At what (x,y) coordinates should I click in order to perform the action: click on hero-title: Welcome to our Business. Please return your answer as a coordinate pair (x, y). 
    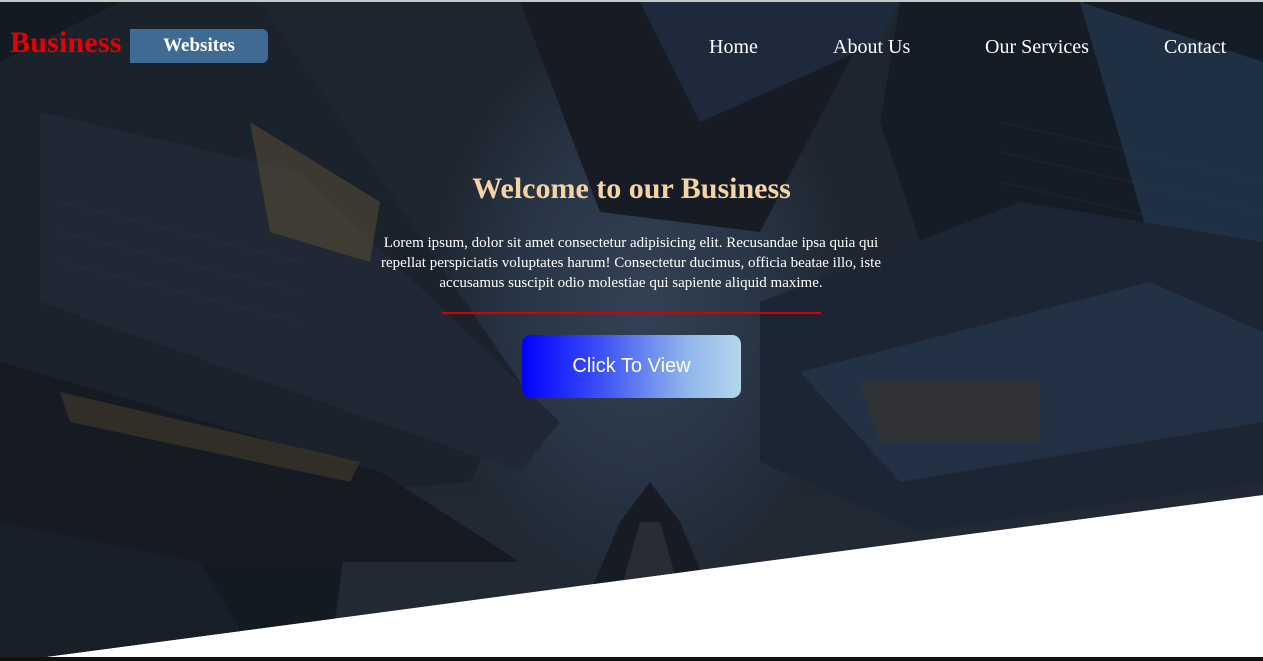
    Looking at the image, I should click on (631, 188).